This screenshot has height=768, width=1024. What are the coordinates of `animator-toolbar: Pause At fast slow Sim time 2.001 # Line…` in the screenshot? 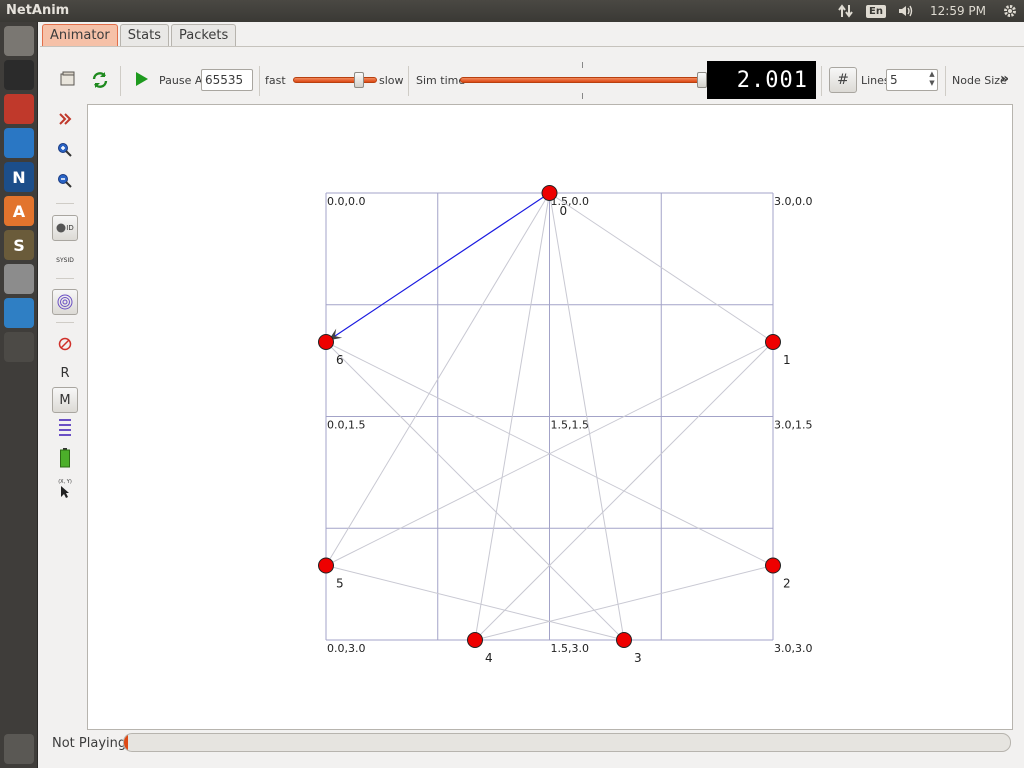 It's located at (532, 80).